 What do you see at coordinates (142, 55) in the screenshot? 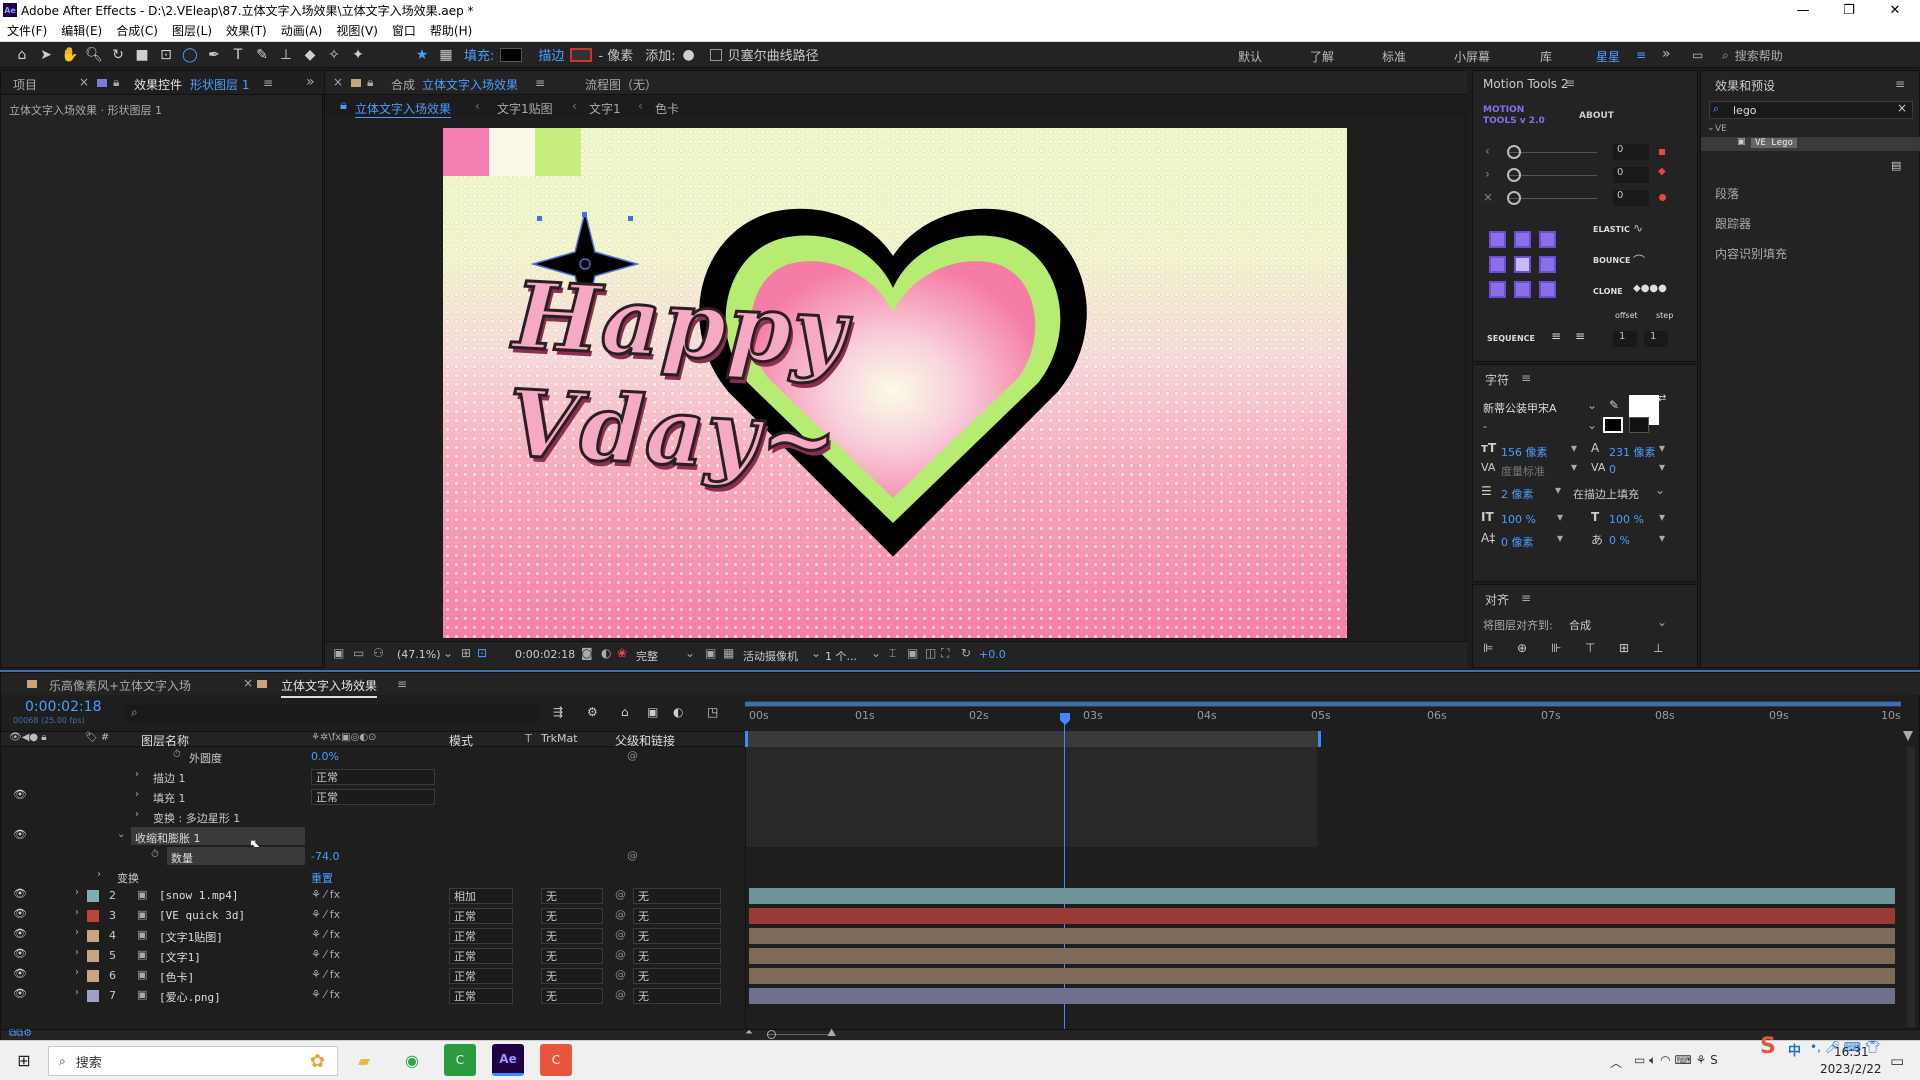
I see `camera-tool-icon: ■` at bounding box center [142, 55].